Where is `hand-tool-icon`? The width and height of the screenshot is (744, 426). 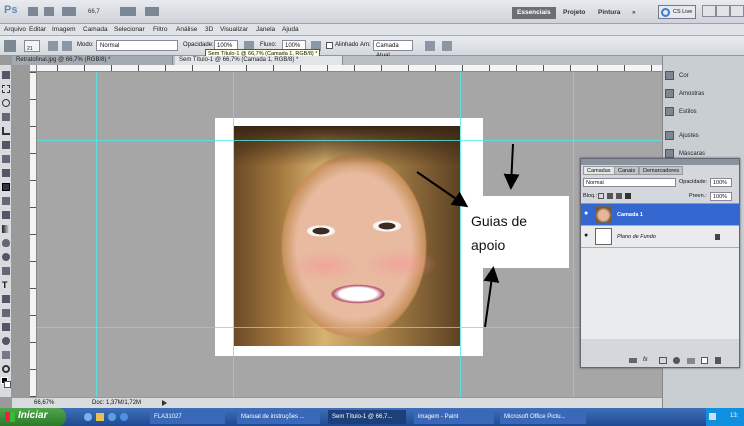
hand-tool-icon is located at coordinates (6, 355).